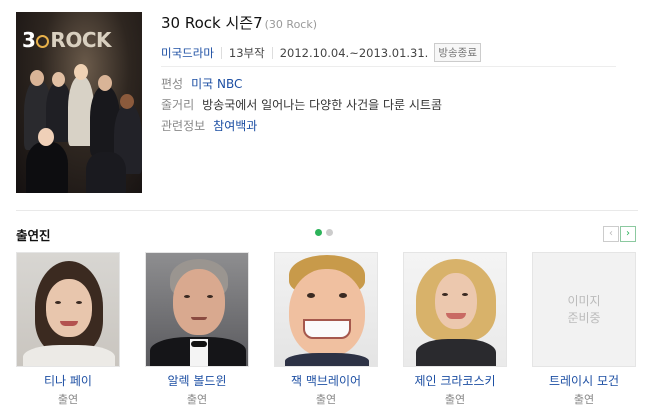 The width and height of the screenshot is (647, 418). I want to click on cast-name: 티나 페이, so click(68, 380).